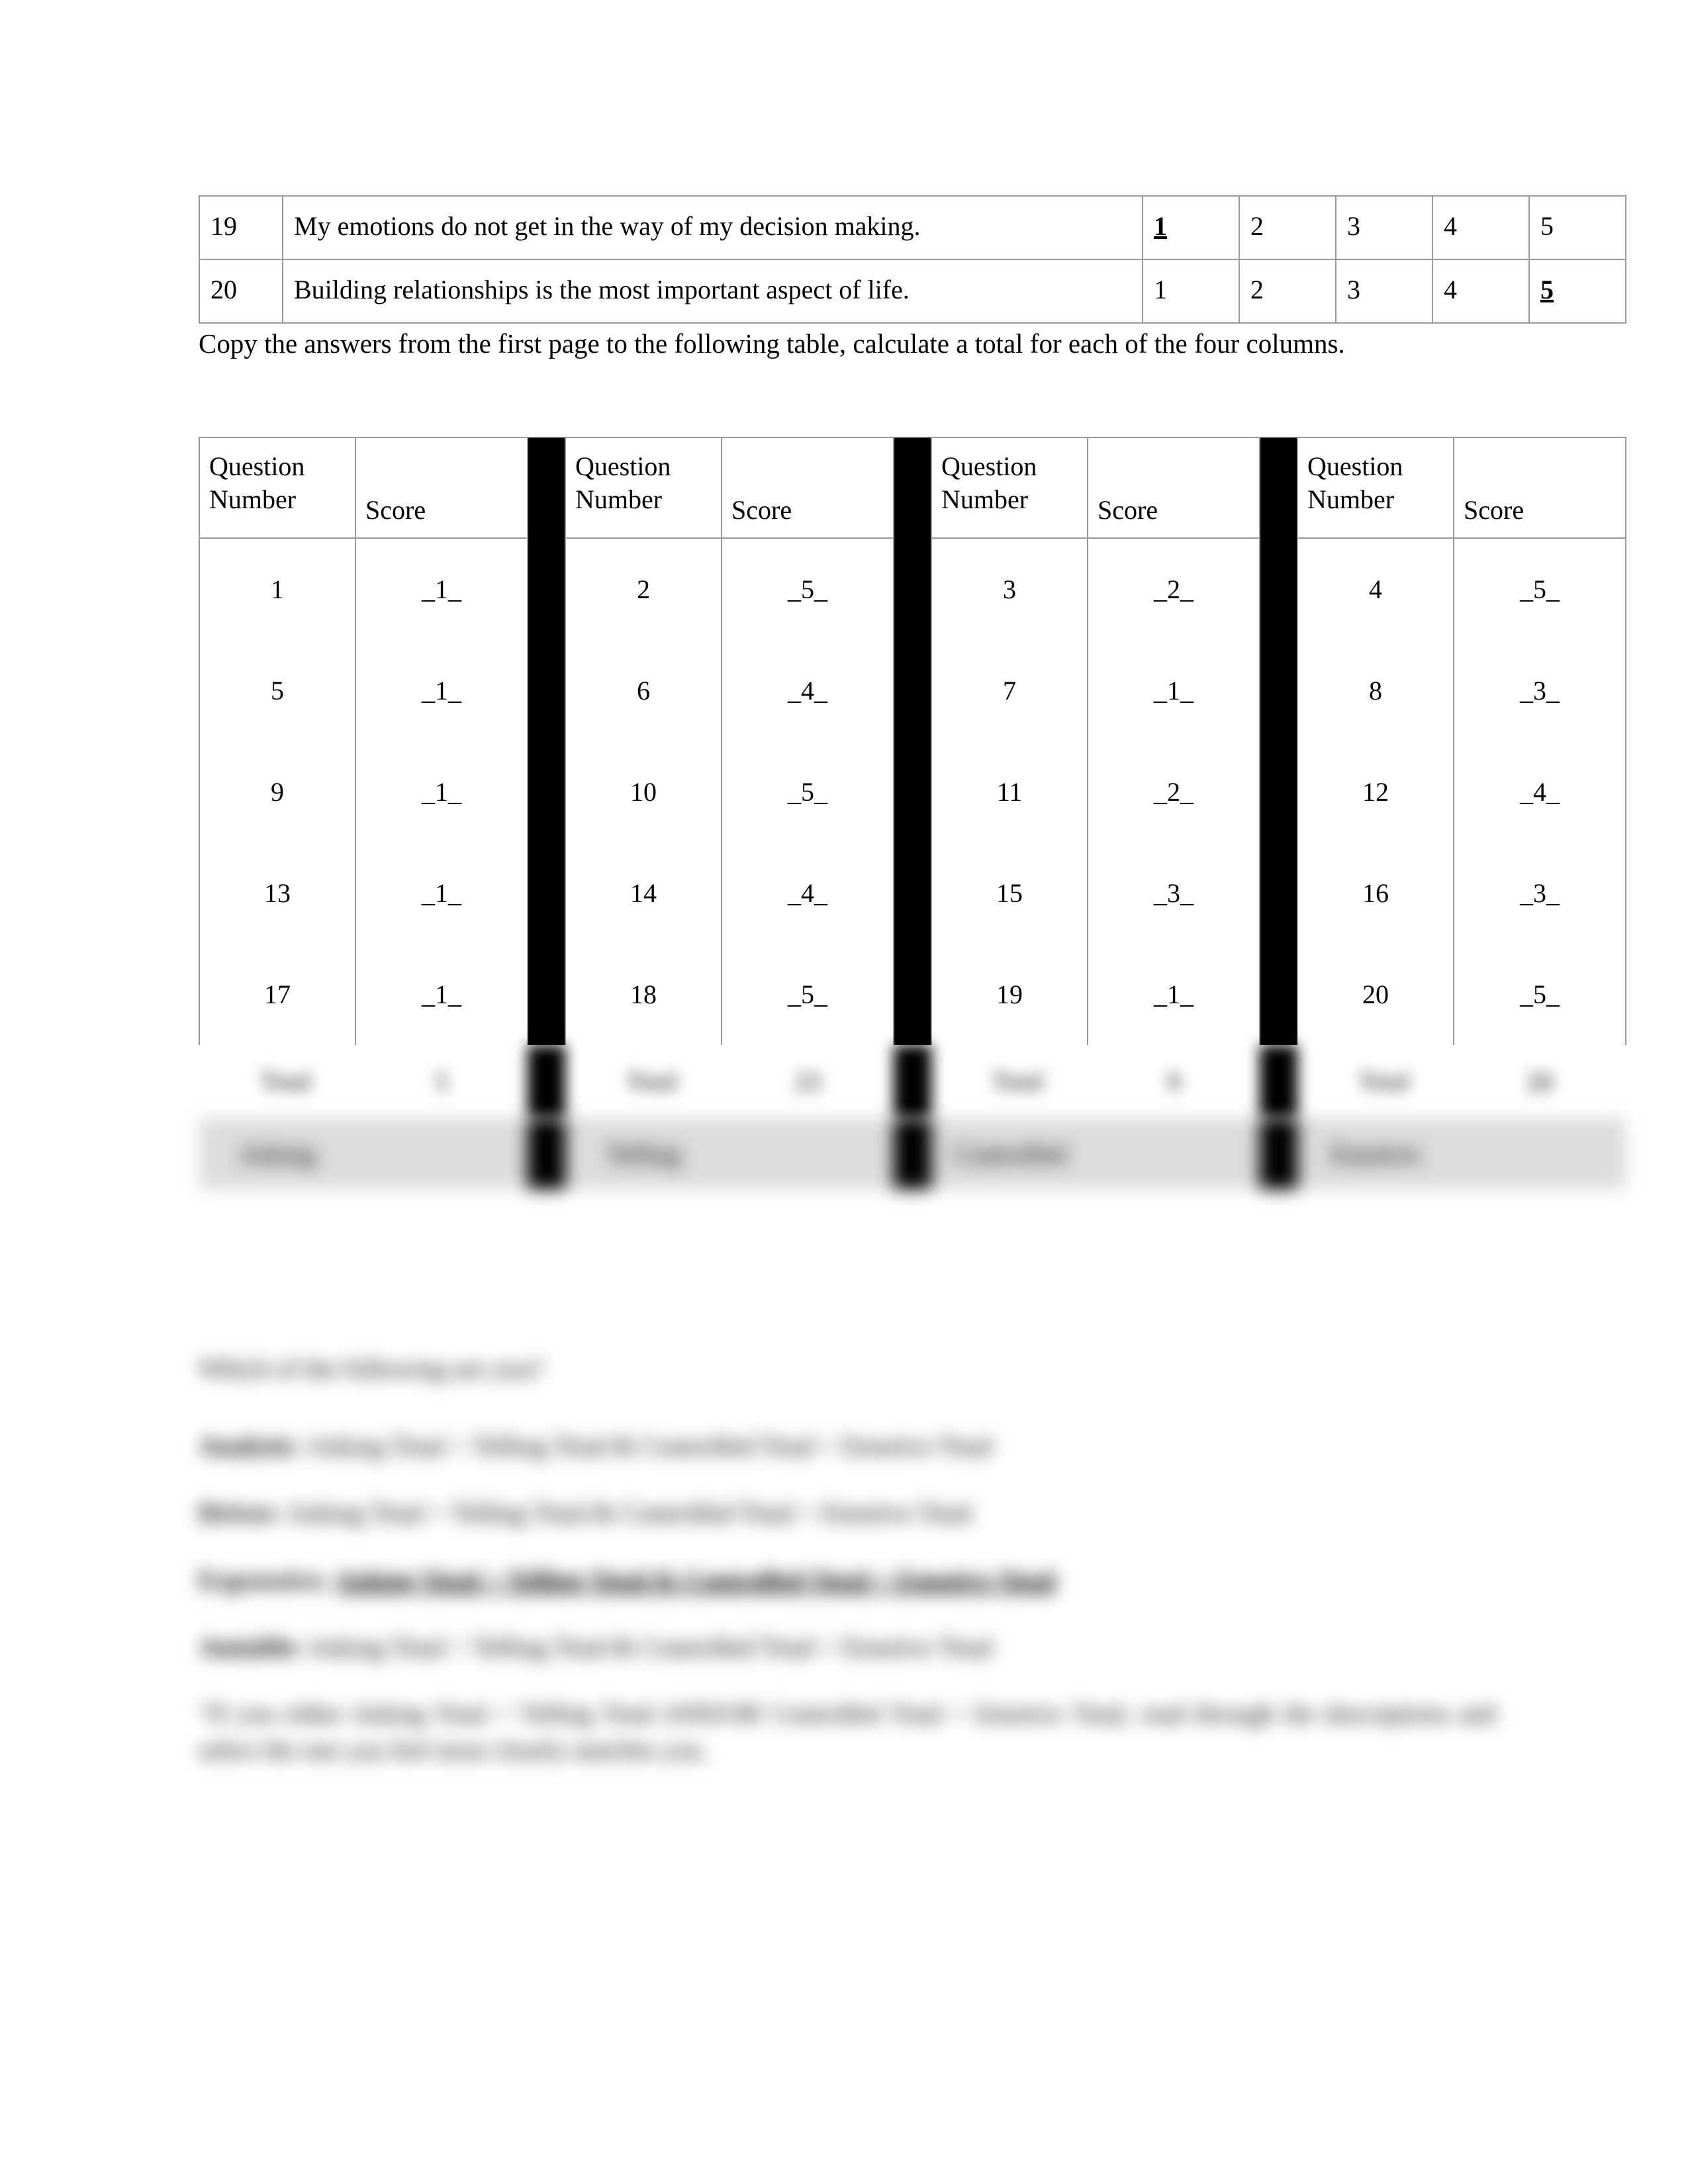 Image resolution: width=1688 pixels, height=2184 pixels. What do you see at coordinates (441, 488) in the screenshot?
I see `header-score-1: Score` at bounding box center [441, 488].